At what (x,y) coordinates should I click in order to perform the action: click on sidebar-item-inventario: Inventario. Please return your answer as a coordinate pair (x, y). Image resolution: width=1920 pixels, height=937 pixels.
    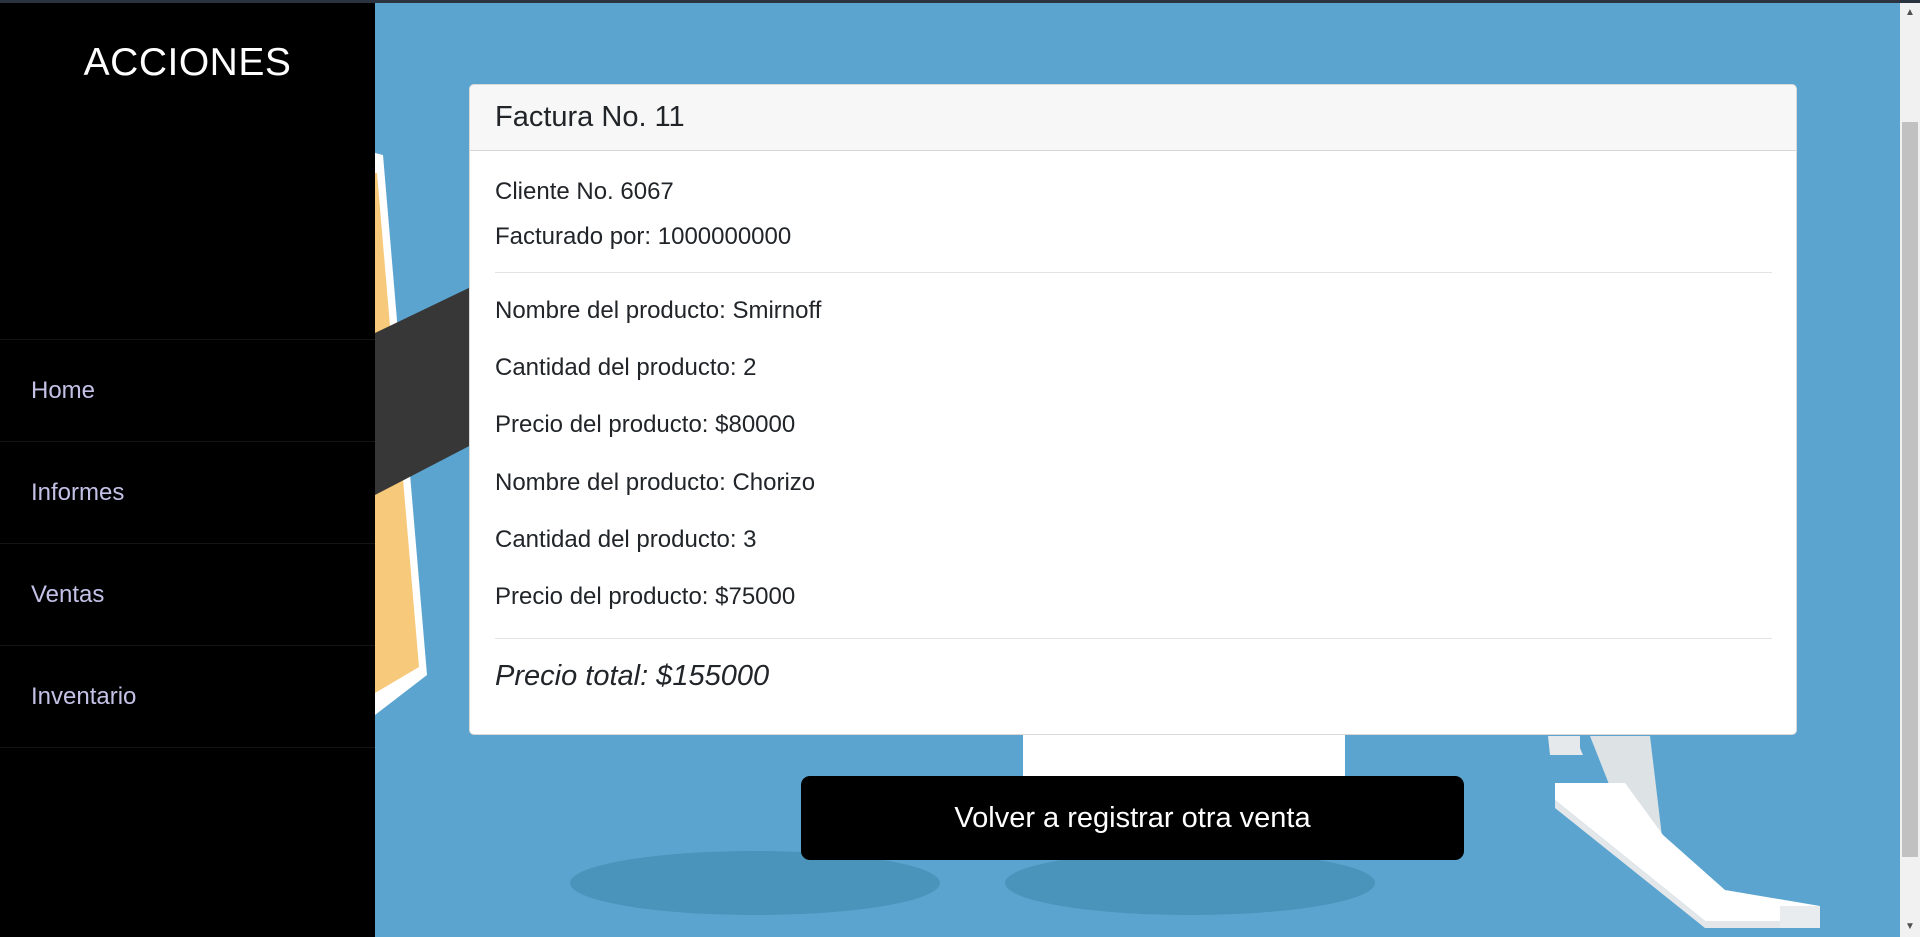
    Looking at the image, I should click on (187, 697).